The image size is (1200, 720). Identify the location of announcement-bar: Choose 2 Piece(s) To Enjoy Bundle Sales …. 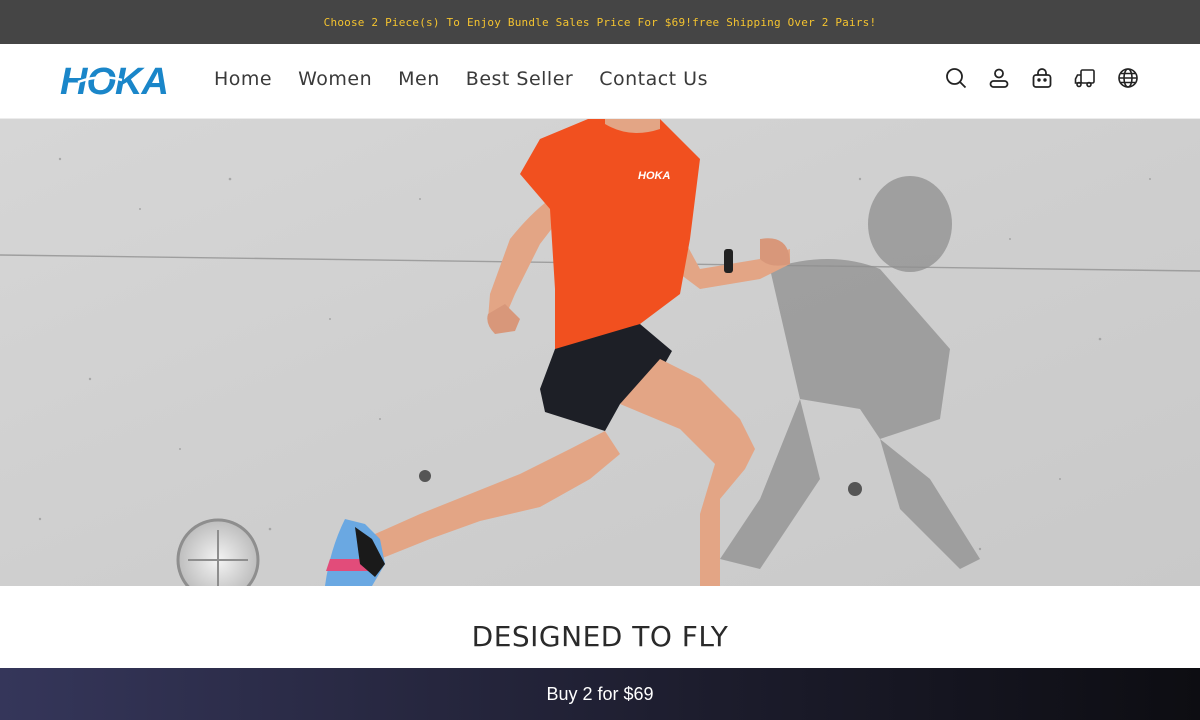
(600, 22).